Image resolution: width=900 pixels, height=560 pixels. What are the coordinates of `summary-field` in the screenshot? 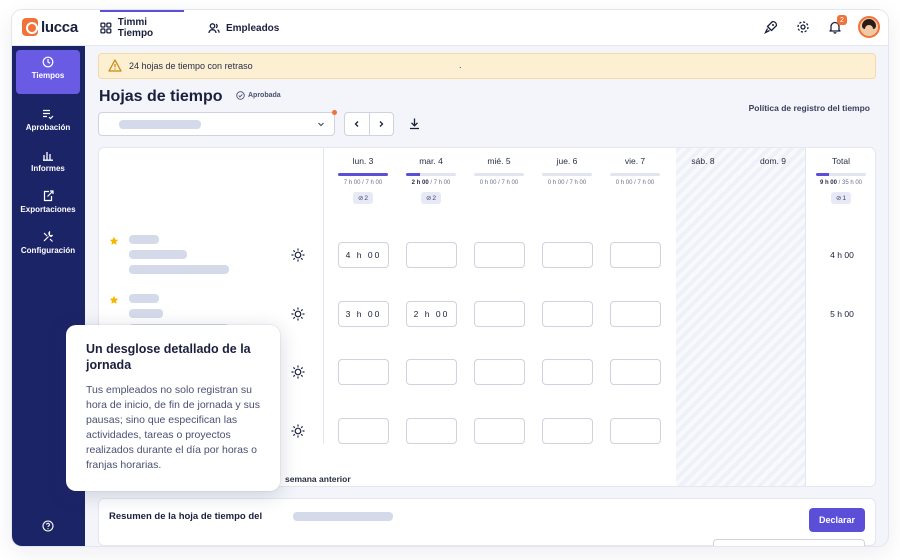 It's located at (789, 542).